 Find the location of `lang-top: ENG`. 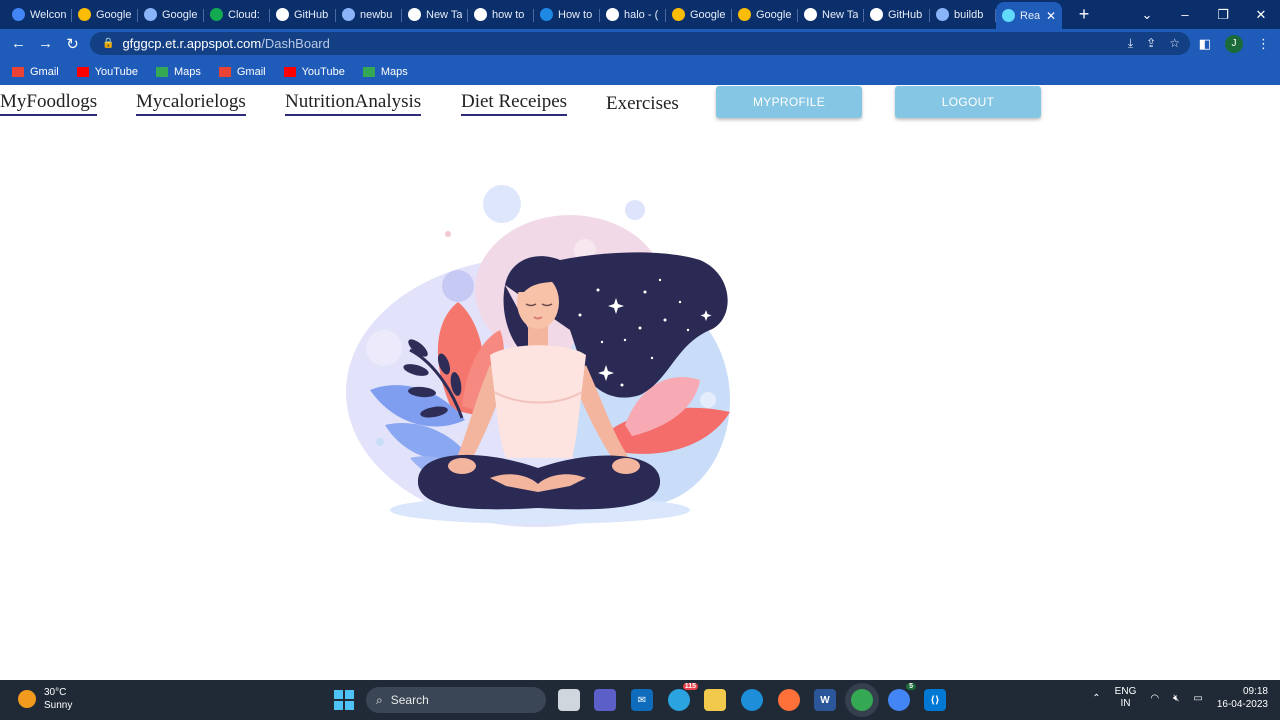

lang-top: ENG is located at coordinates (1125, 691).